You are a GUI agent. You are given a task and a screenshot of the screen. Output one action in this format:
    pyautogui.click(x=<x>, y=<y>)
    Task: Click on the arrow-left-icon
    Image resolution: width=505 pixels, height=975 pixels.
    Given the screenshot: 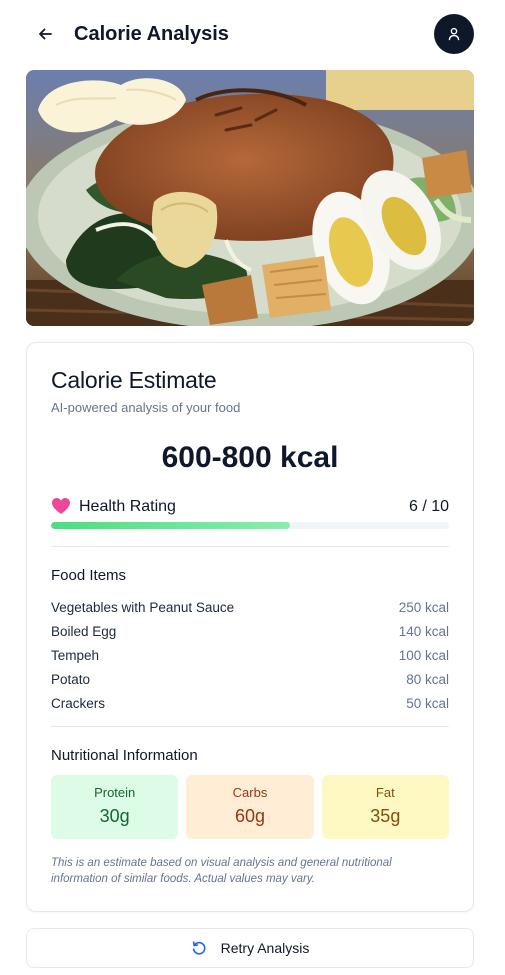 What is the action you would take?
    pyautogui.click(x=45, y=34)
    